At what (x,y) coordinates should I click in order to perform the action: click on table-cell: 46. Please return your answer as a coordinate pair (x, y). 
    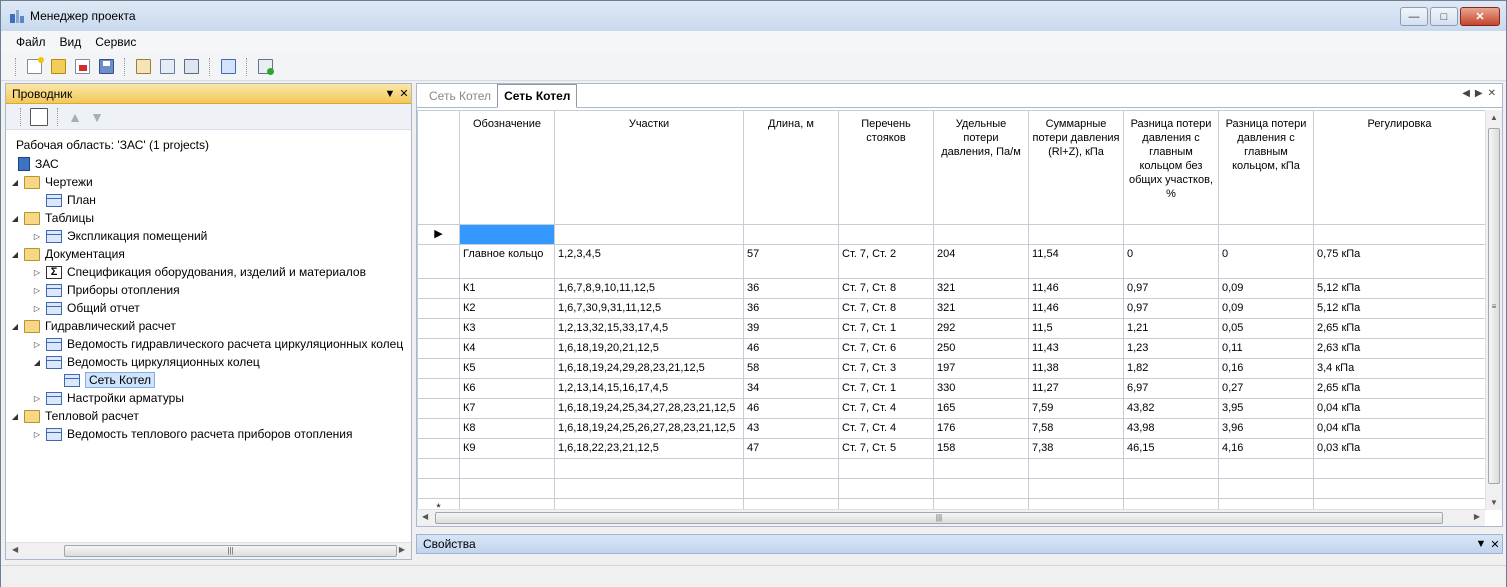
    Looking at the image, I should click on (791, 348).